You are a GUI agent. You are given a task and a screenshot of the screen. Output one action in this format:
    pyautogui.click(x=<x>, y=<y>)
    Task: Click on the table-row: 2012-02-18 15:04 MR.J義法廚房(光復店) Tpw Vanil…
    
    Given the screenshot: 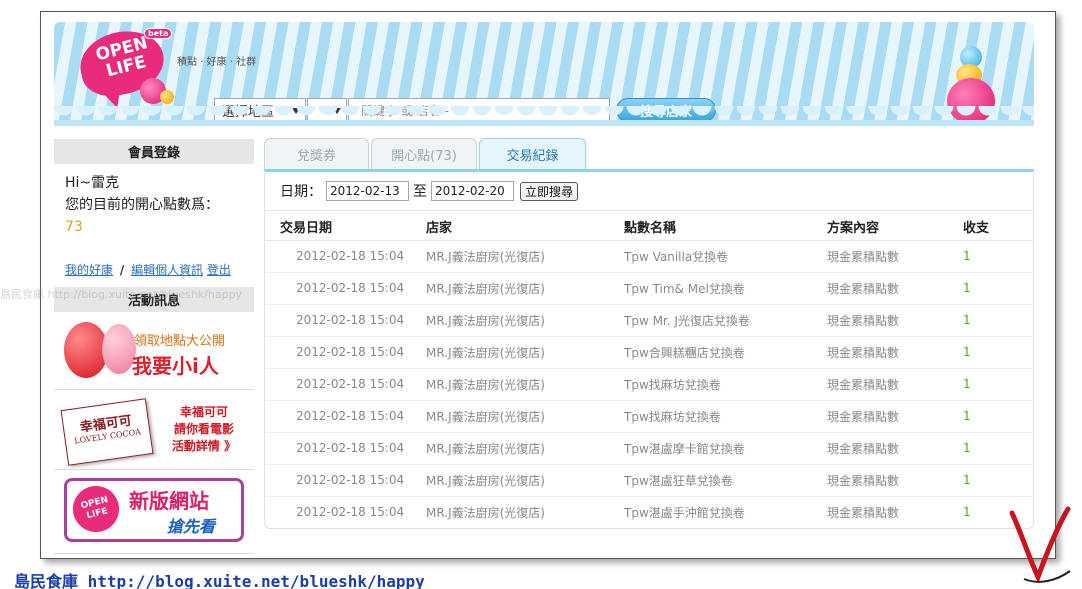 What is the action you would take?
    pyautogui.click(x=649, y=256)
    